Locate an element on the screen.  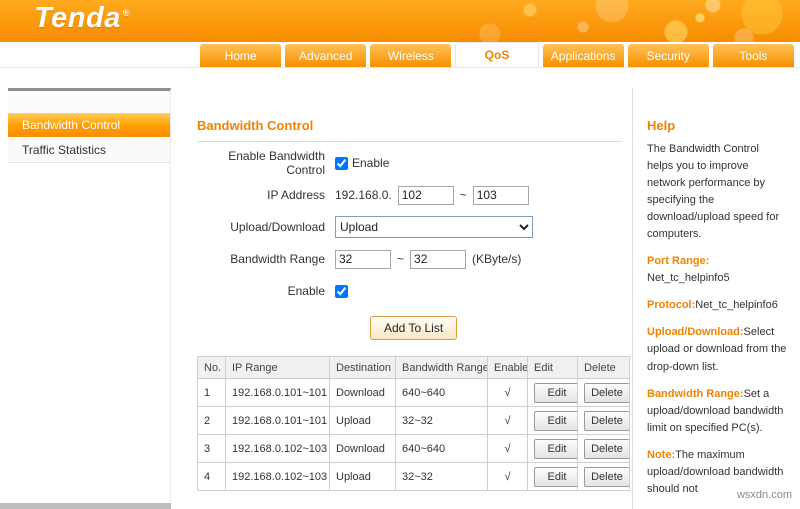
sidebar-item-traffic-statistics: Traffic Statistics is located at coordinates (89, 150).